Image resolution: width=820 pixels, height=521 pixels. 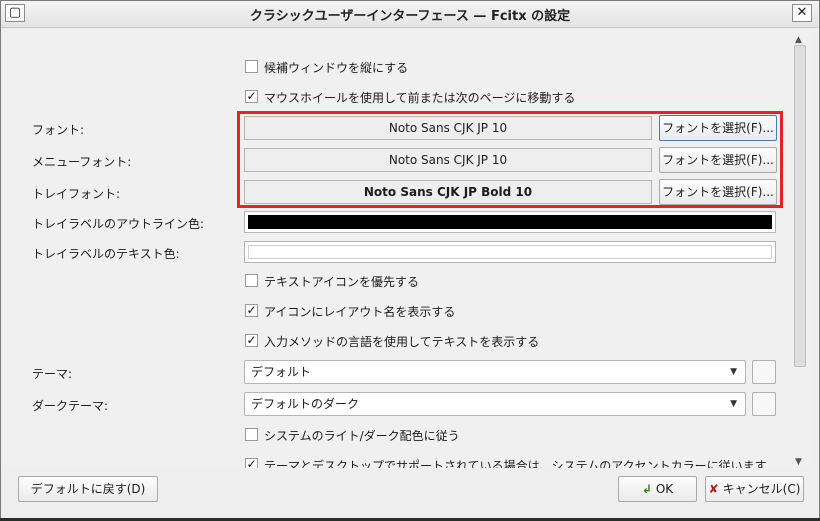 I want to click on show-layout-name-checkbox: ✓, so click(x=251, y=310).